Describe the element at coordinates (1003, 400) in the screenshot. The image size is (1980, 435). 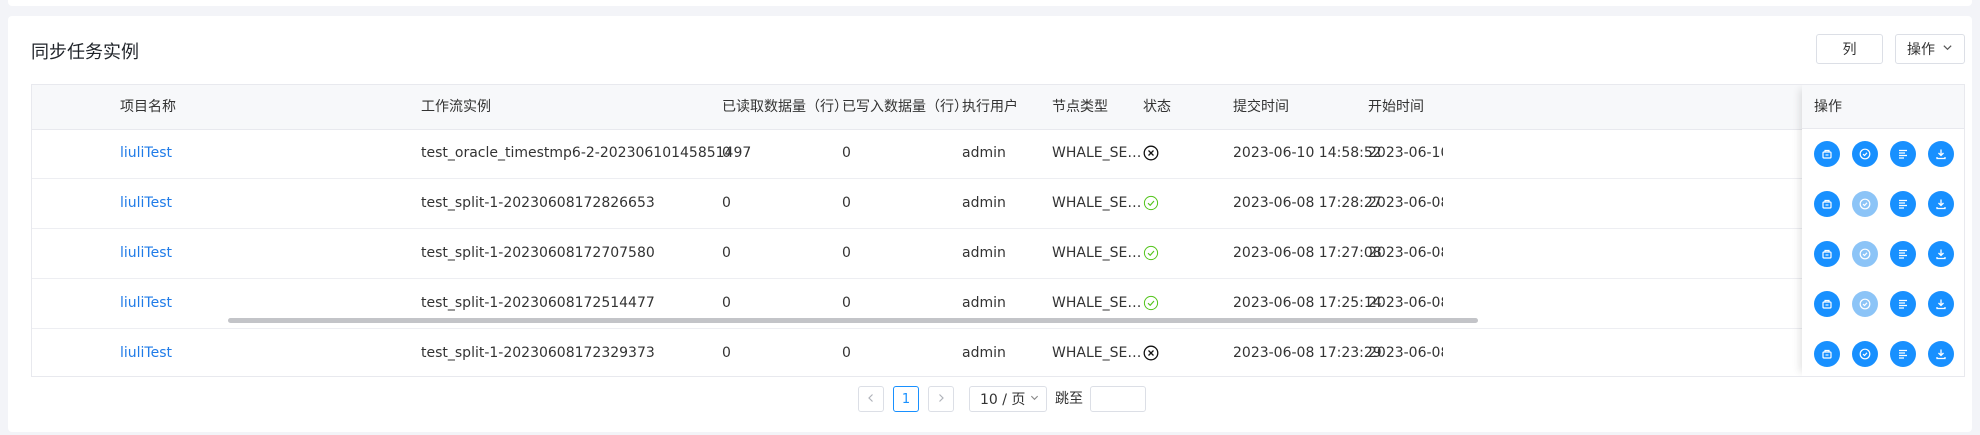
I see `page-size-value: 10 / 页` at that location.